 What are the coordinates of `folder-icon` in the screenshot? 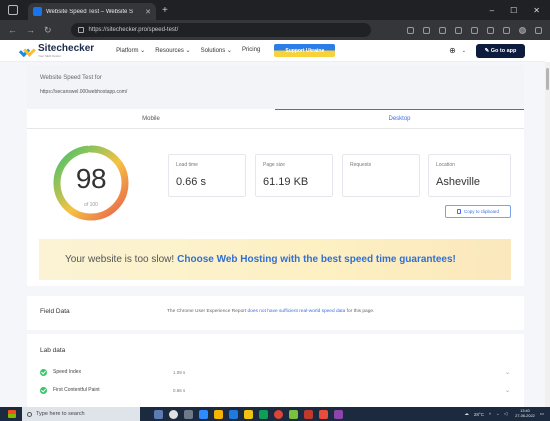 It's located at (248, 414).